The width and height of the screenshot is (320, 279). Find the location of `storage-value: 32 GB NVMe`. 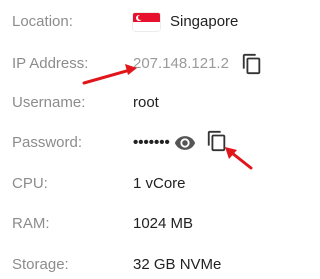

storage-value: 32 GB NVMe is located at coordinates (177, 264).